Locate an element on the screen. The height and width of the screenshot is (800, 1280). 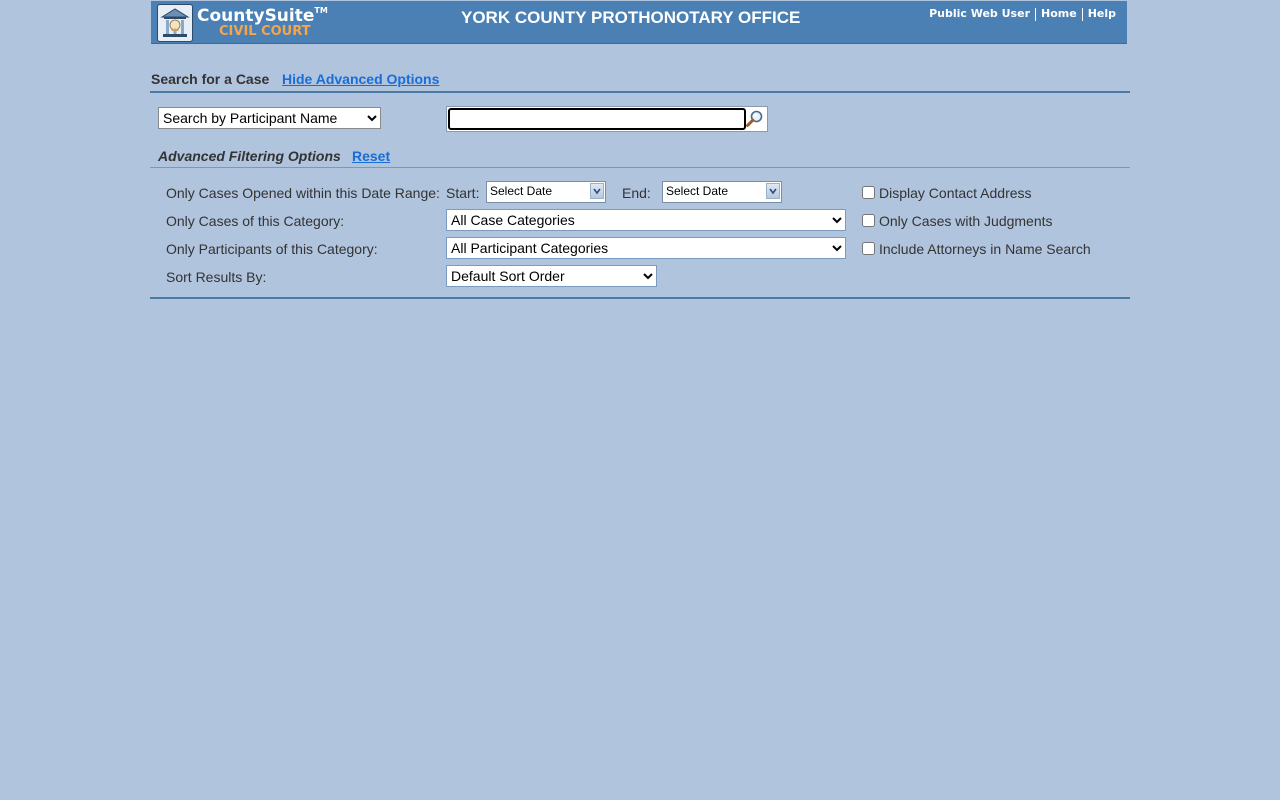
logo-title: CountySuiteTM is located at coordinates (262, 16).